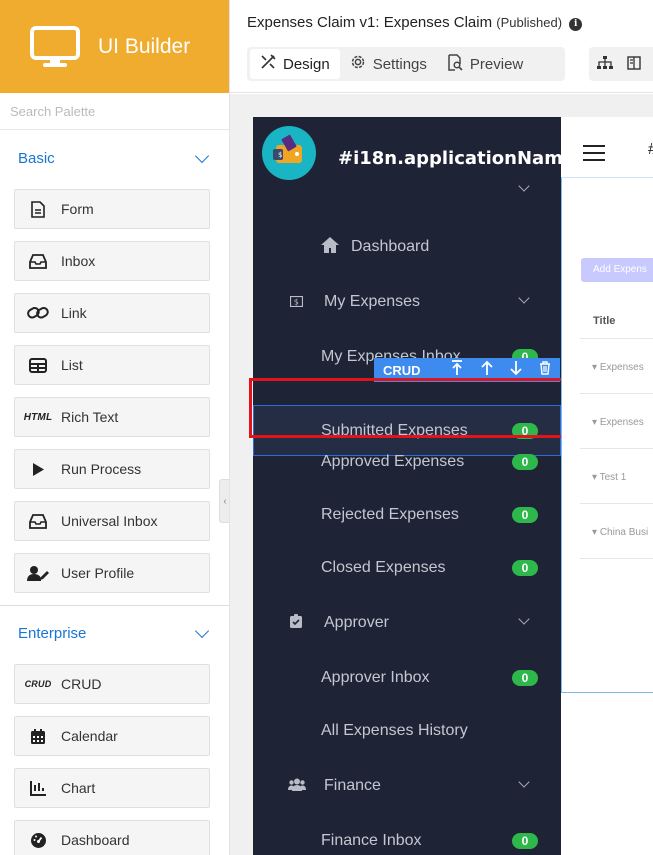 The image size is (653, 855). Describe the element at coordinates (613, 477) in the screenshot. I see `table-cell: Test 1` at that location.